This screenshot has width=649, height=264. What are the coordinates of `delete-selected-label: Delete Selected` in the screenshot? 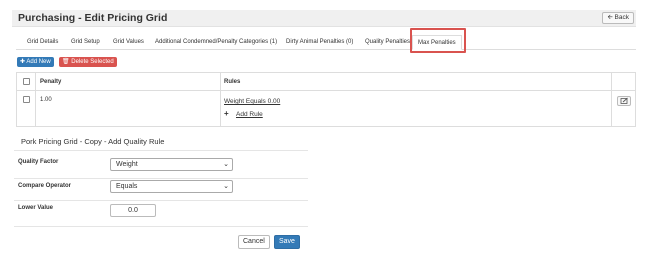 It's located at (92, 62).